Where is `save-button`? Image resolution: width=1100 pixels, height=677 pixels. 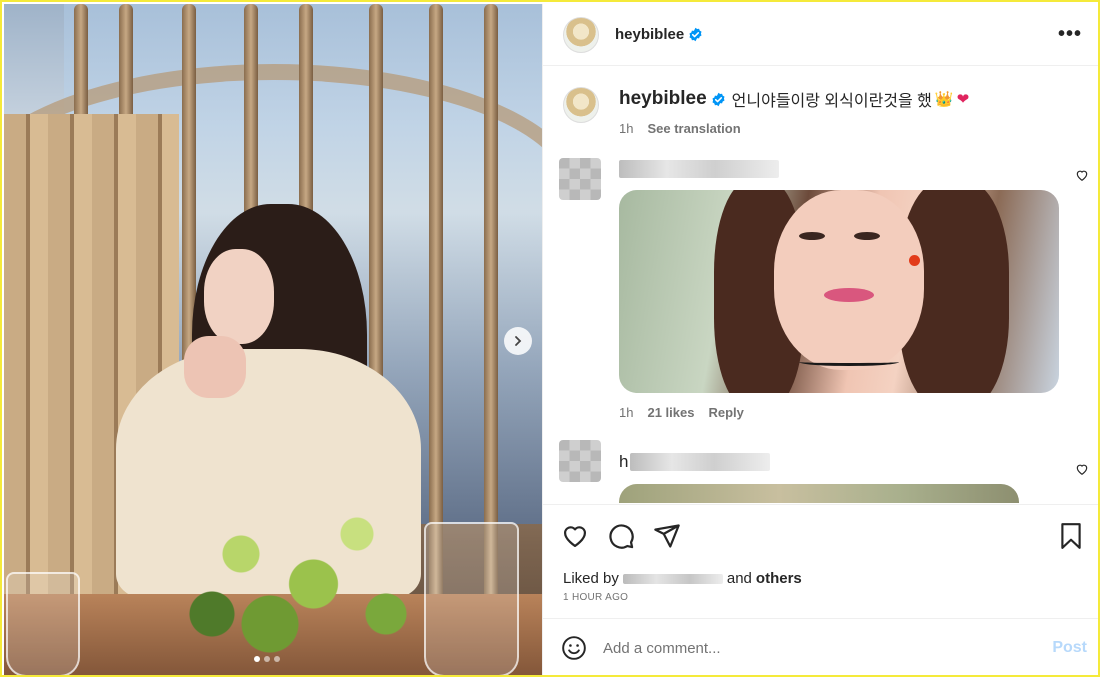 save-button is located at coordinates (1071, 536).